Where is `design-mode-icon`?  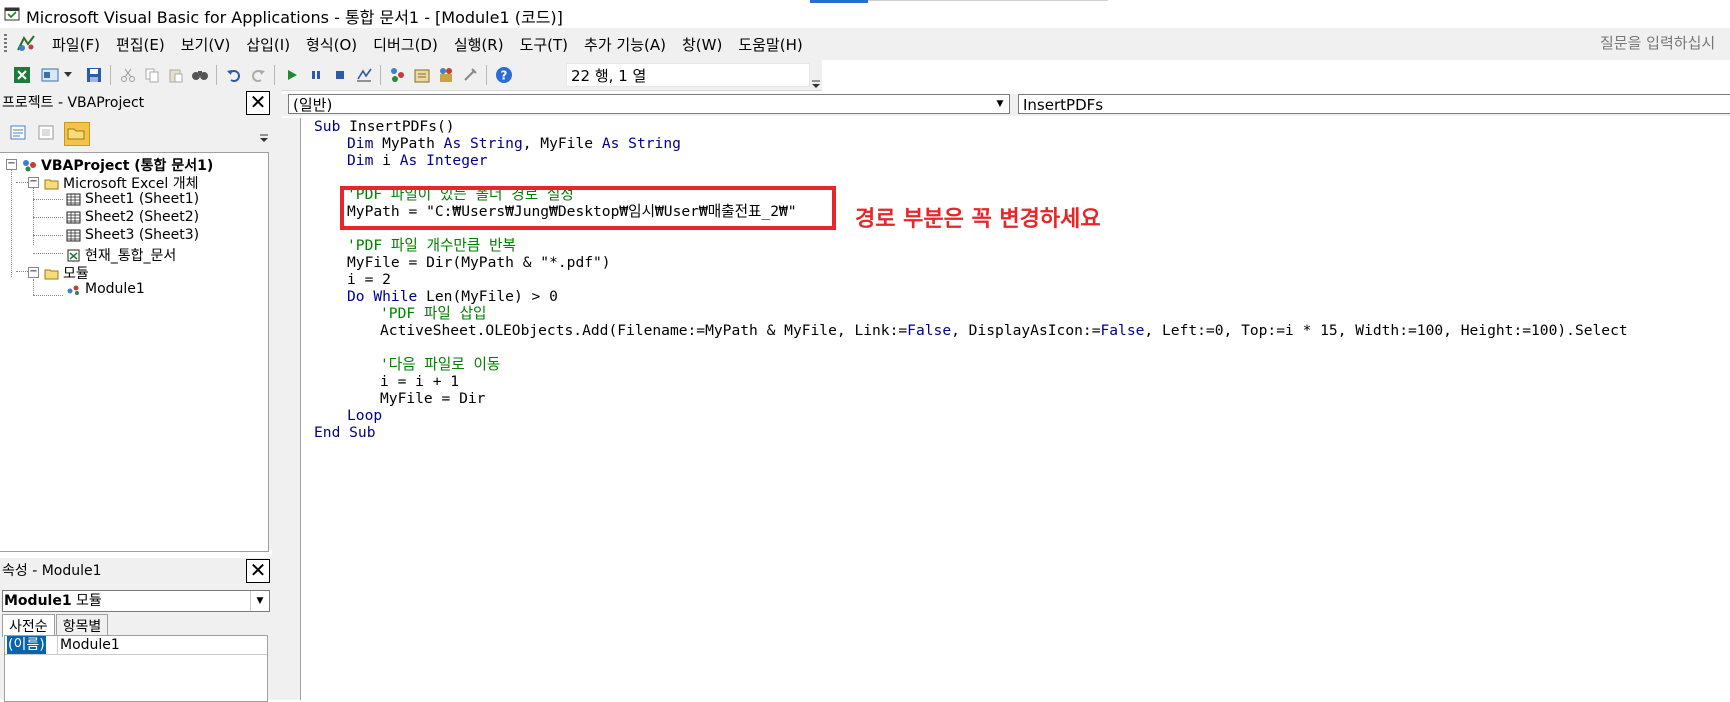
design-mode-icon is located at coordinates (364, 75).